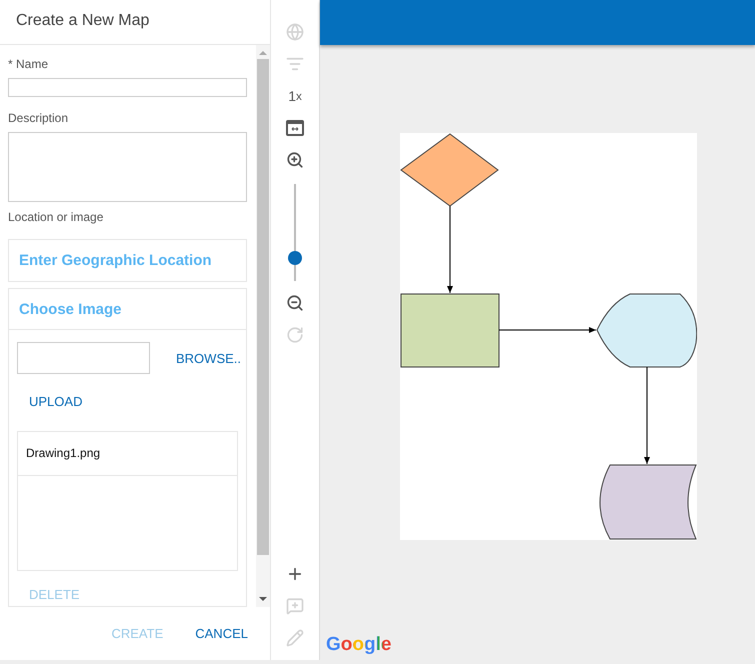 This screenshot has width=755, height=664. Describe the element at coordinates (127, 87) in the screenshot. I see `name-field` at that location.